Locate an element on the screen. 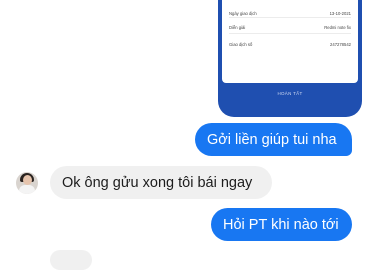  receipt-value: Redmi note fix is located at coordinates (337, 27).